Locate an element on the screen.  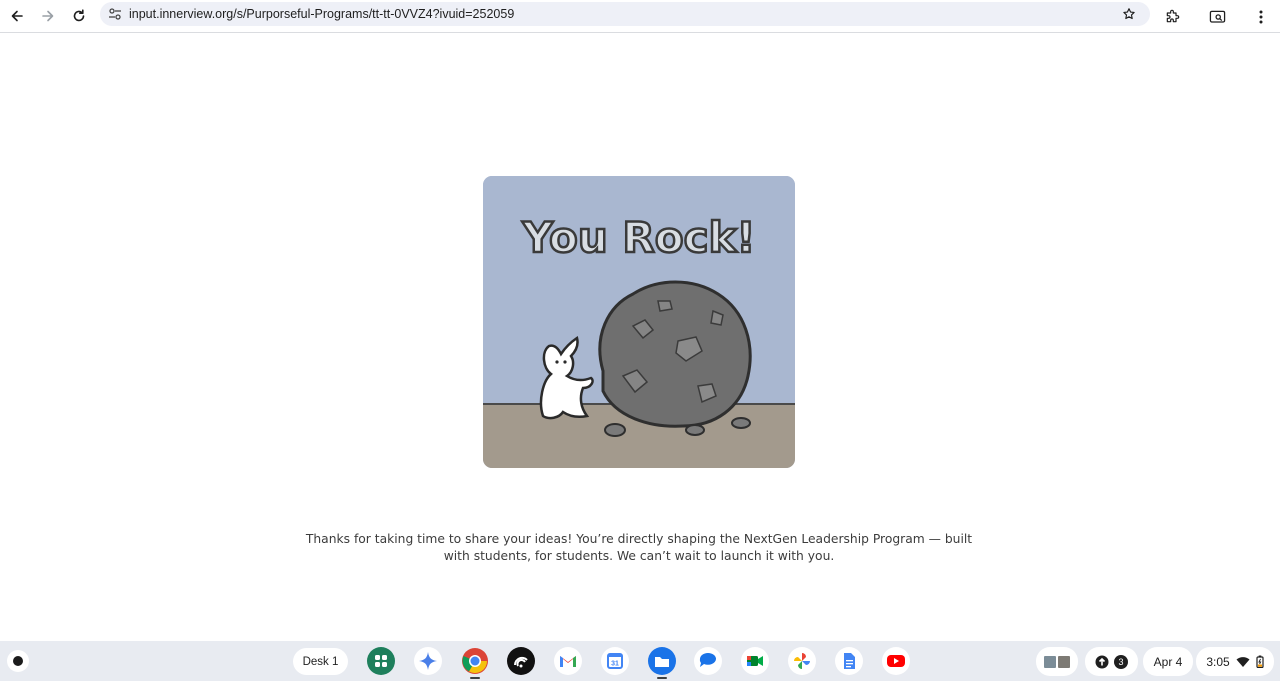
photos-app is located at coordinates (802, 661).